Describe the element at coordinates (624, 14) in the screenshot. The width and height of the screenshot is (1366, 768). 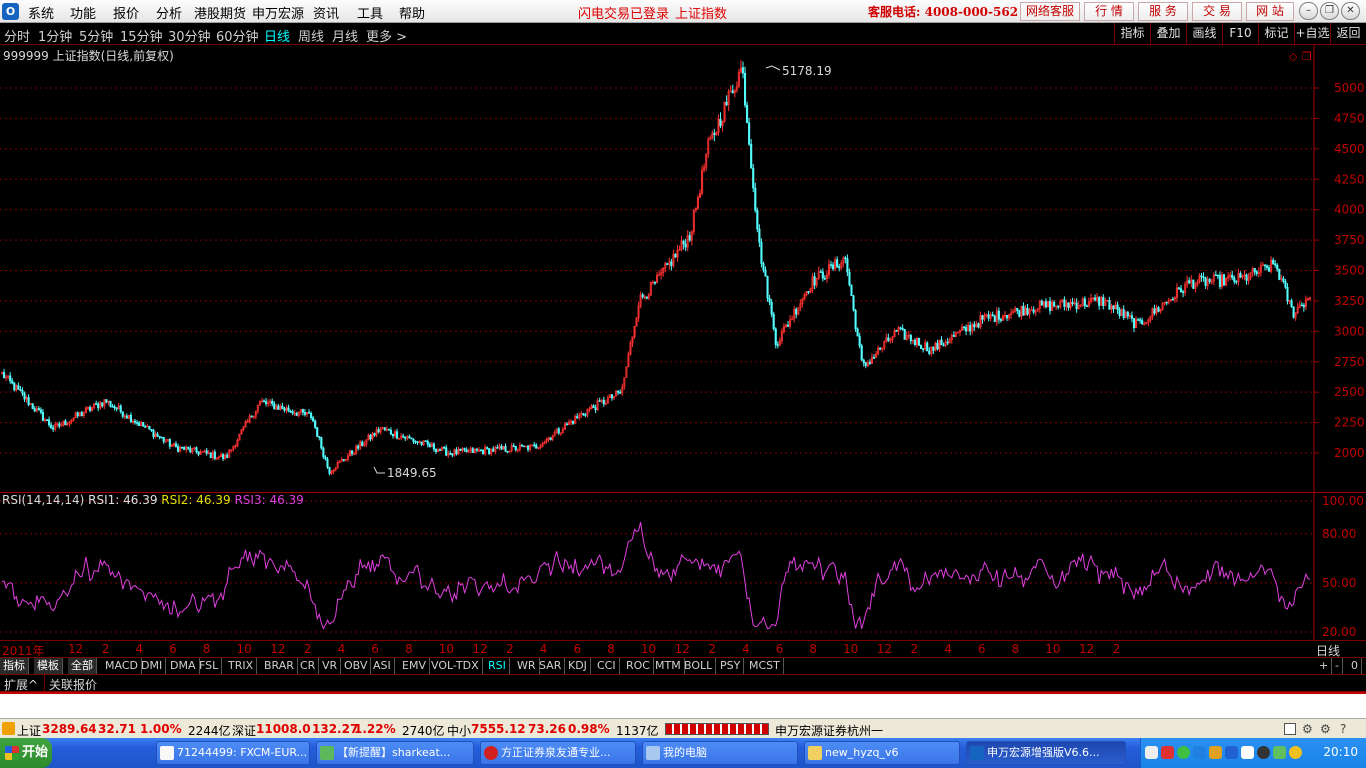
I see `login-status: 闪电交易已登录` at that location.